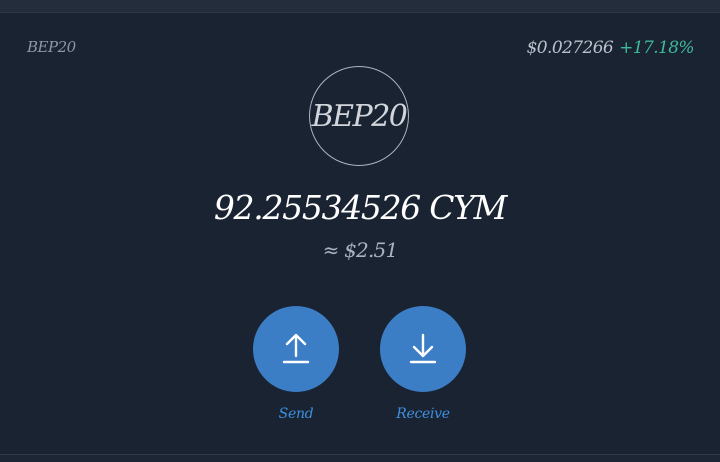 The image size is (720, 462). What do you see at coordinates (423, 414) in the screenshot?
I see `receive-label: Receive` at bounding box center [423, 414].